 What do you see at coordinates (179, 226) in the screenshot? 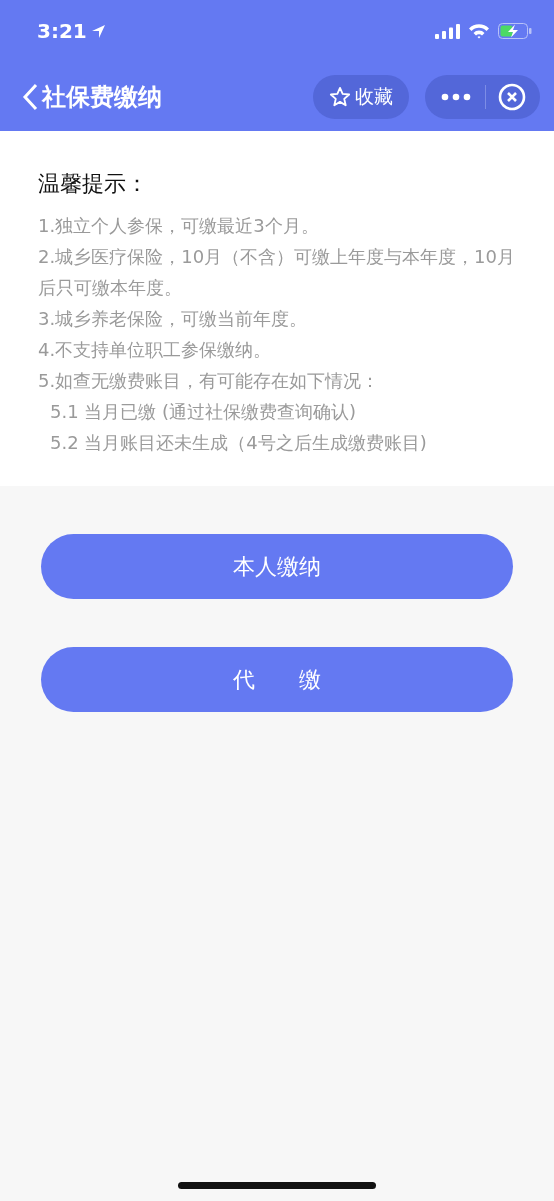
I see `notice-item: 1.独立个人参保，可缴最近3个月。` at bounding box center [179, 226].